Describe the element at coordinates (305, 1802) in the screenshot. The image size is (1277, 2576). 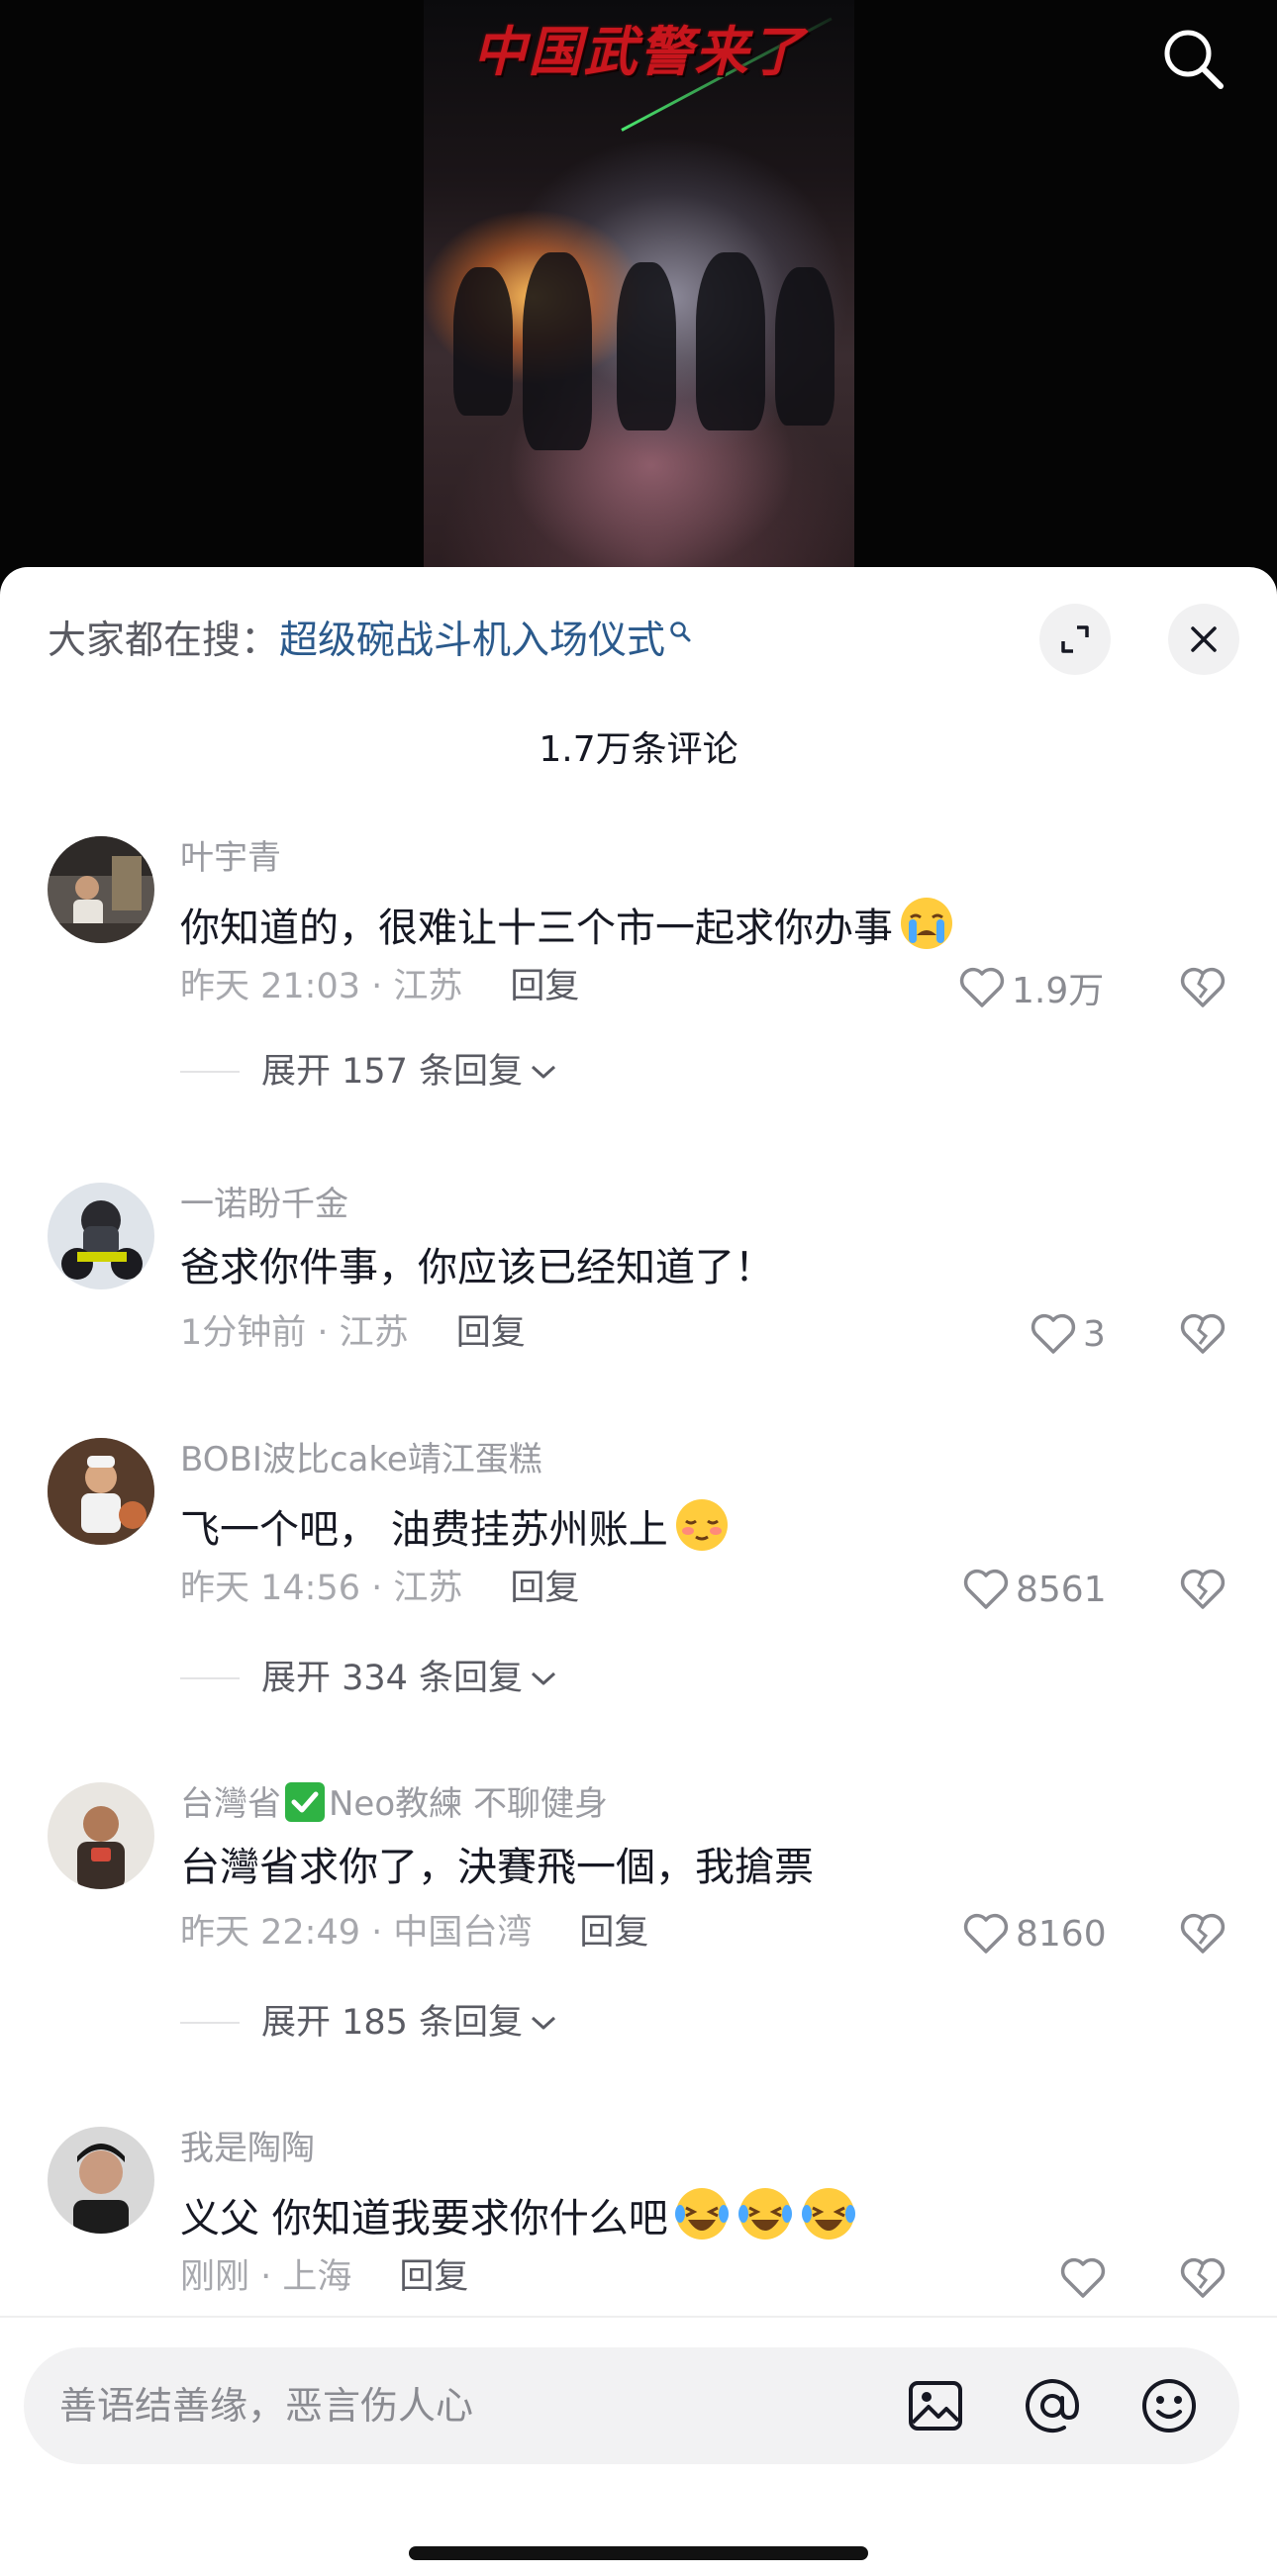
I see `verified-check-icon` at that location.